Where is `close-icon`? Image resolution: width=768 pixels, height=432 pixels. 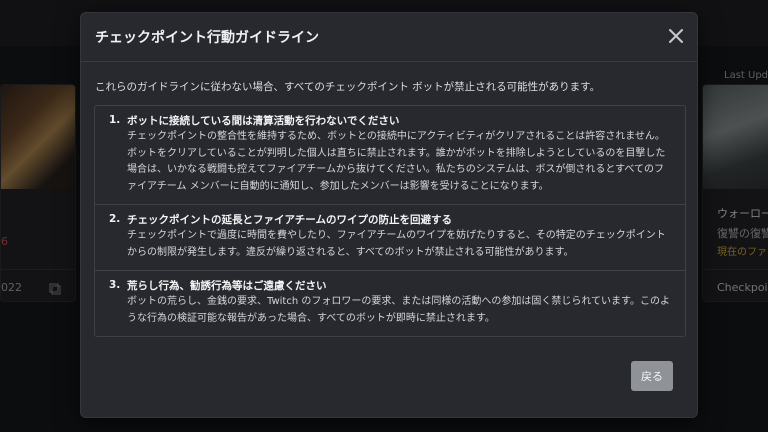 close-icon is located at coordinates (676, 36).